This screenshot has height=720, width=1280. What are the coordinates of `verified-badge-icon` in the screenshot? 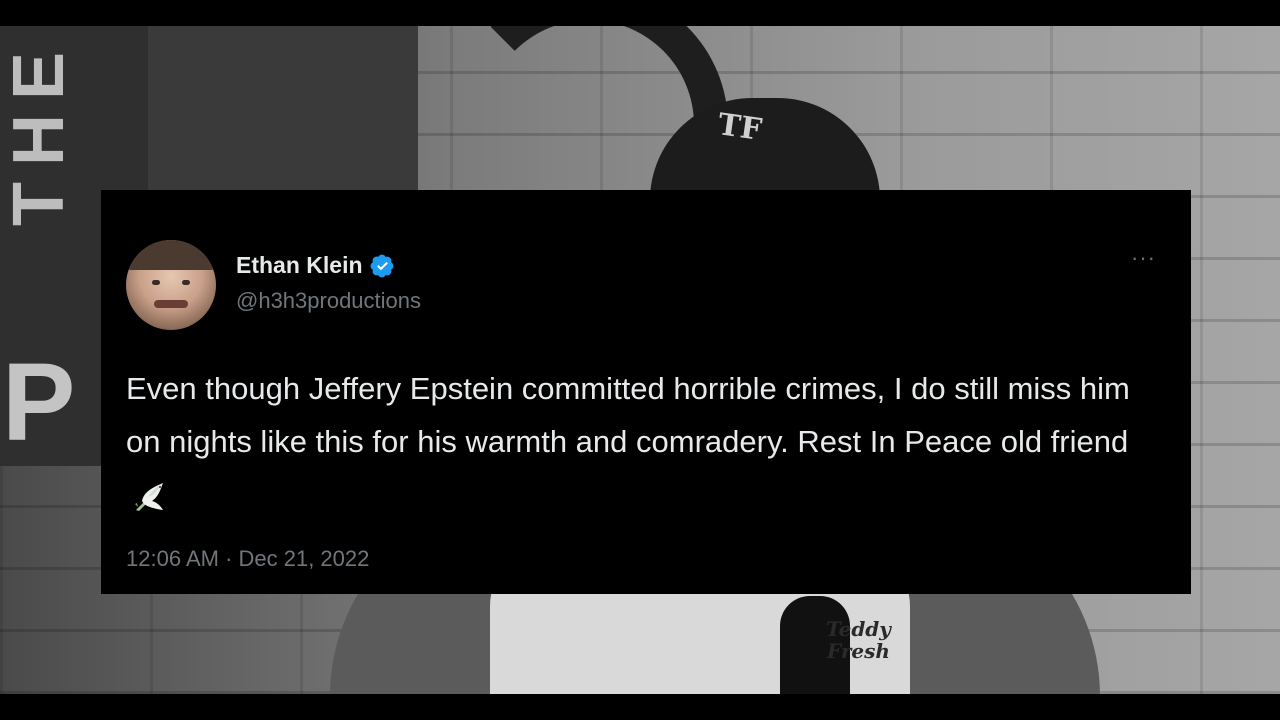 It's located at (381, 265).